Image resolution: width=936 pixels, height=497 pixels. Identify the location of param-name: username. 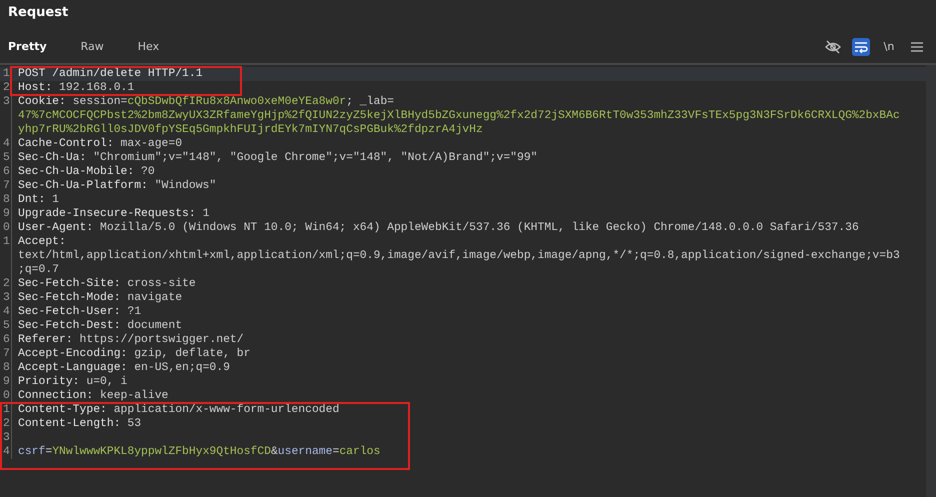
(305, 452).